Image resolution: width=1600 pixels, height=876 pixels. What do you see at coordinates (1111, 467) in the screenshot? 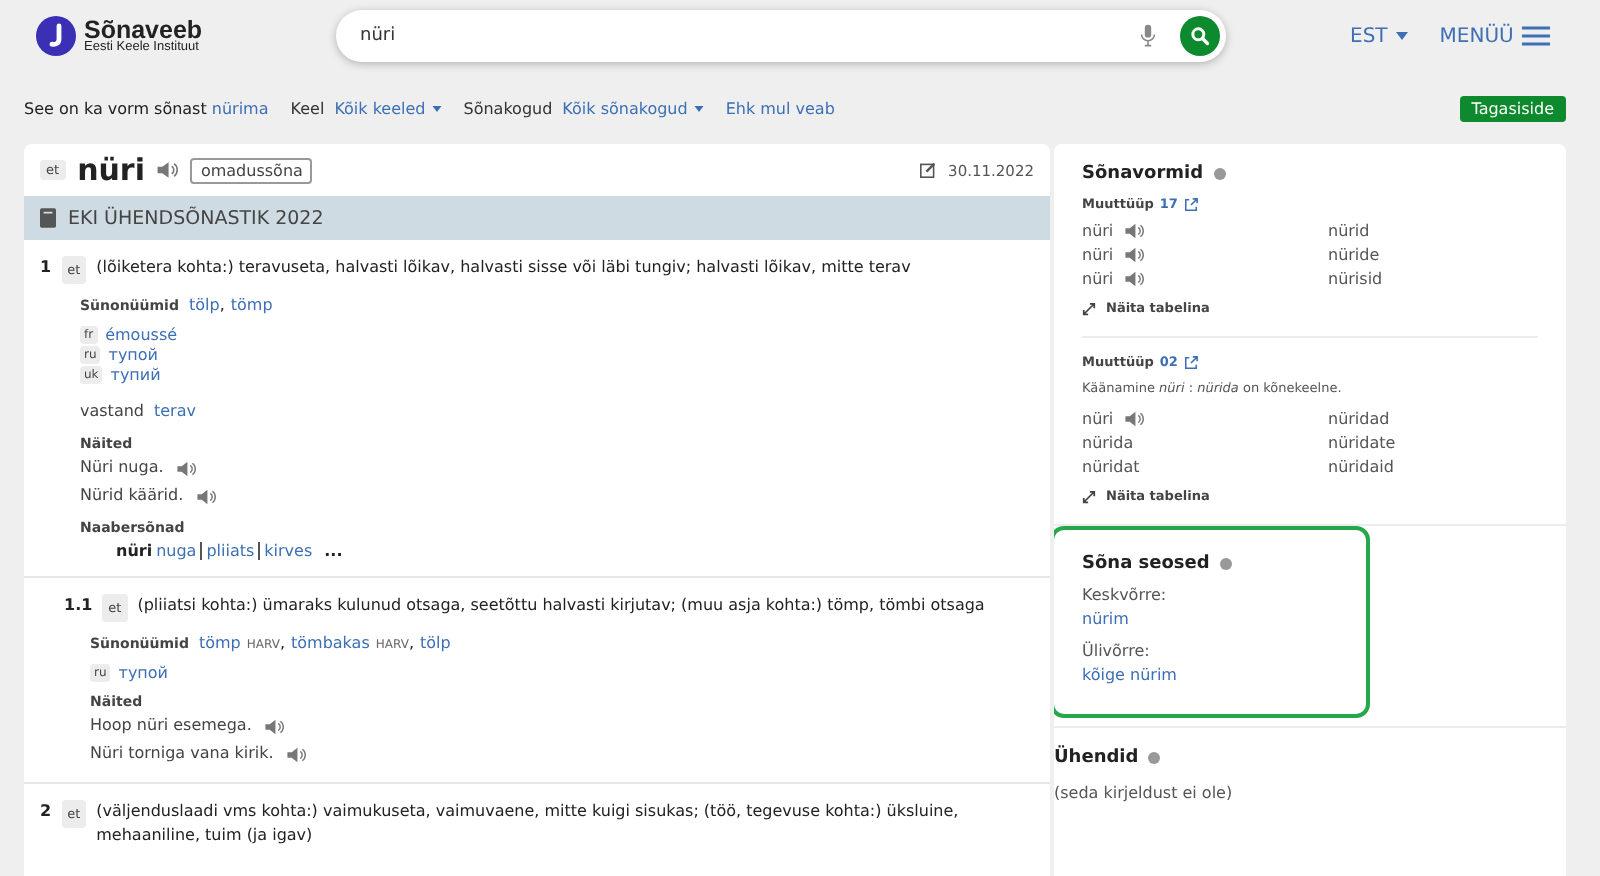
I see `word-form: nüridat` at bounding box center [1111, 467].